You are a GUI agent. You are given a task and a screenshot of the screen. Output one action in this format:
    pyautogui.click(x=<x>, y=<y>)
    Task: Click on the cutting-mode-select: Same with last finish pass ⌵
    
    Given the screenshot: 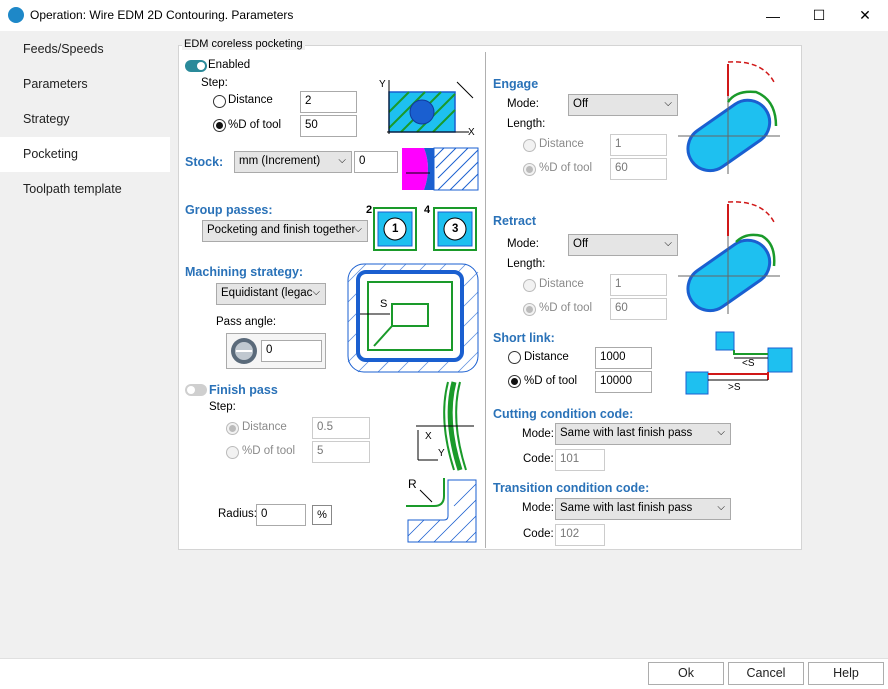 What is the action you would take?
    pyautogui.click(x=643, y=434)
    